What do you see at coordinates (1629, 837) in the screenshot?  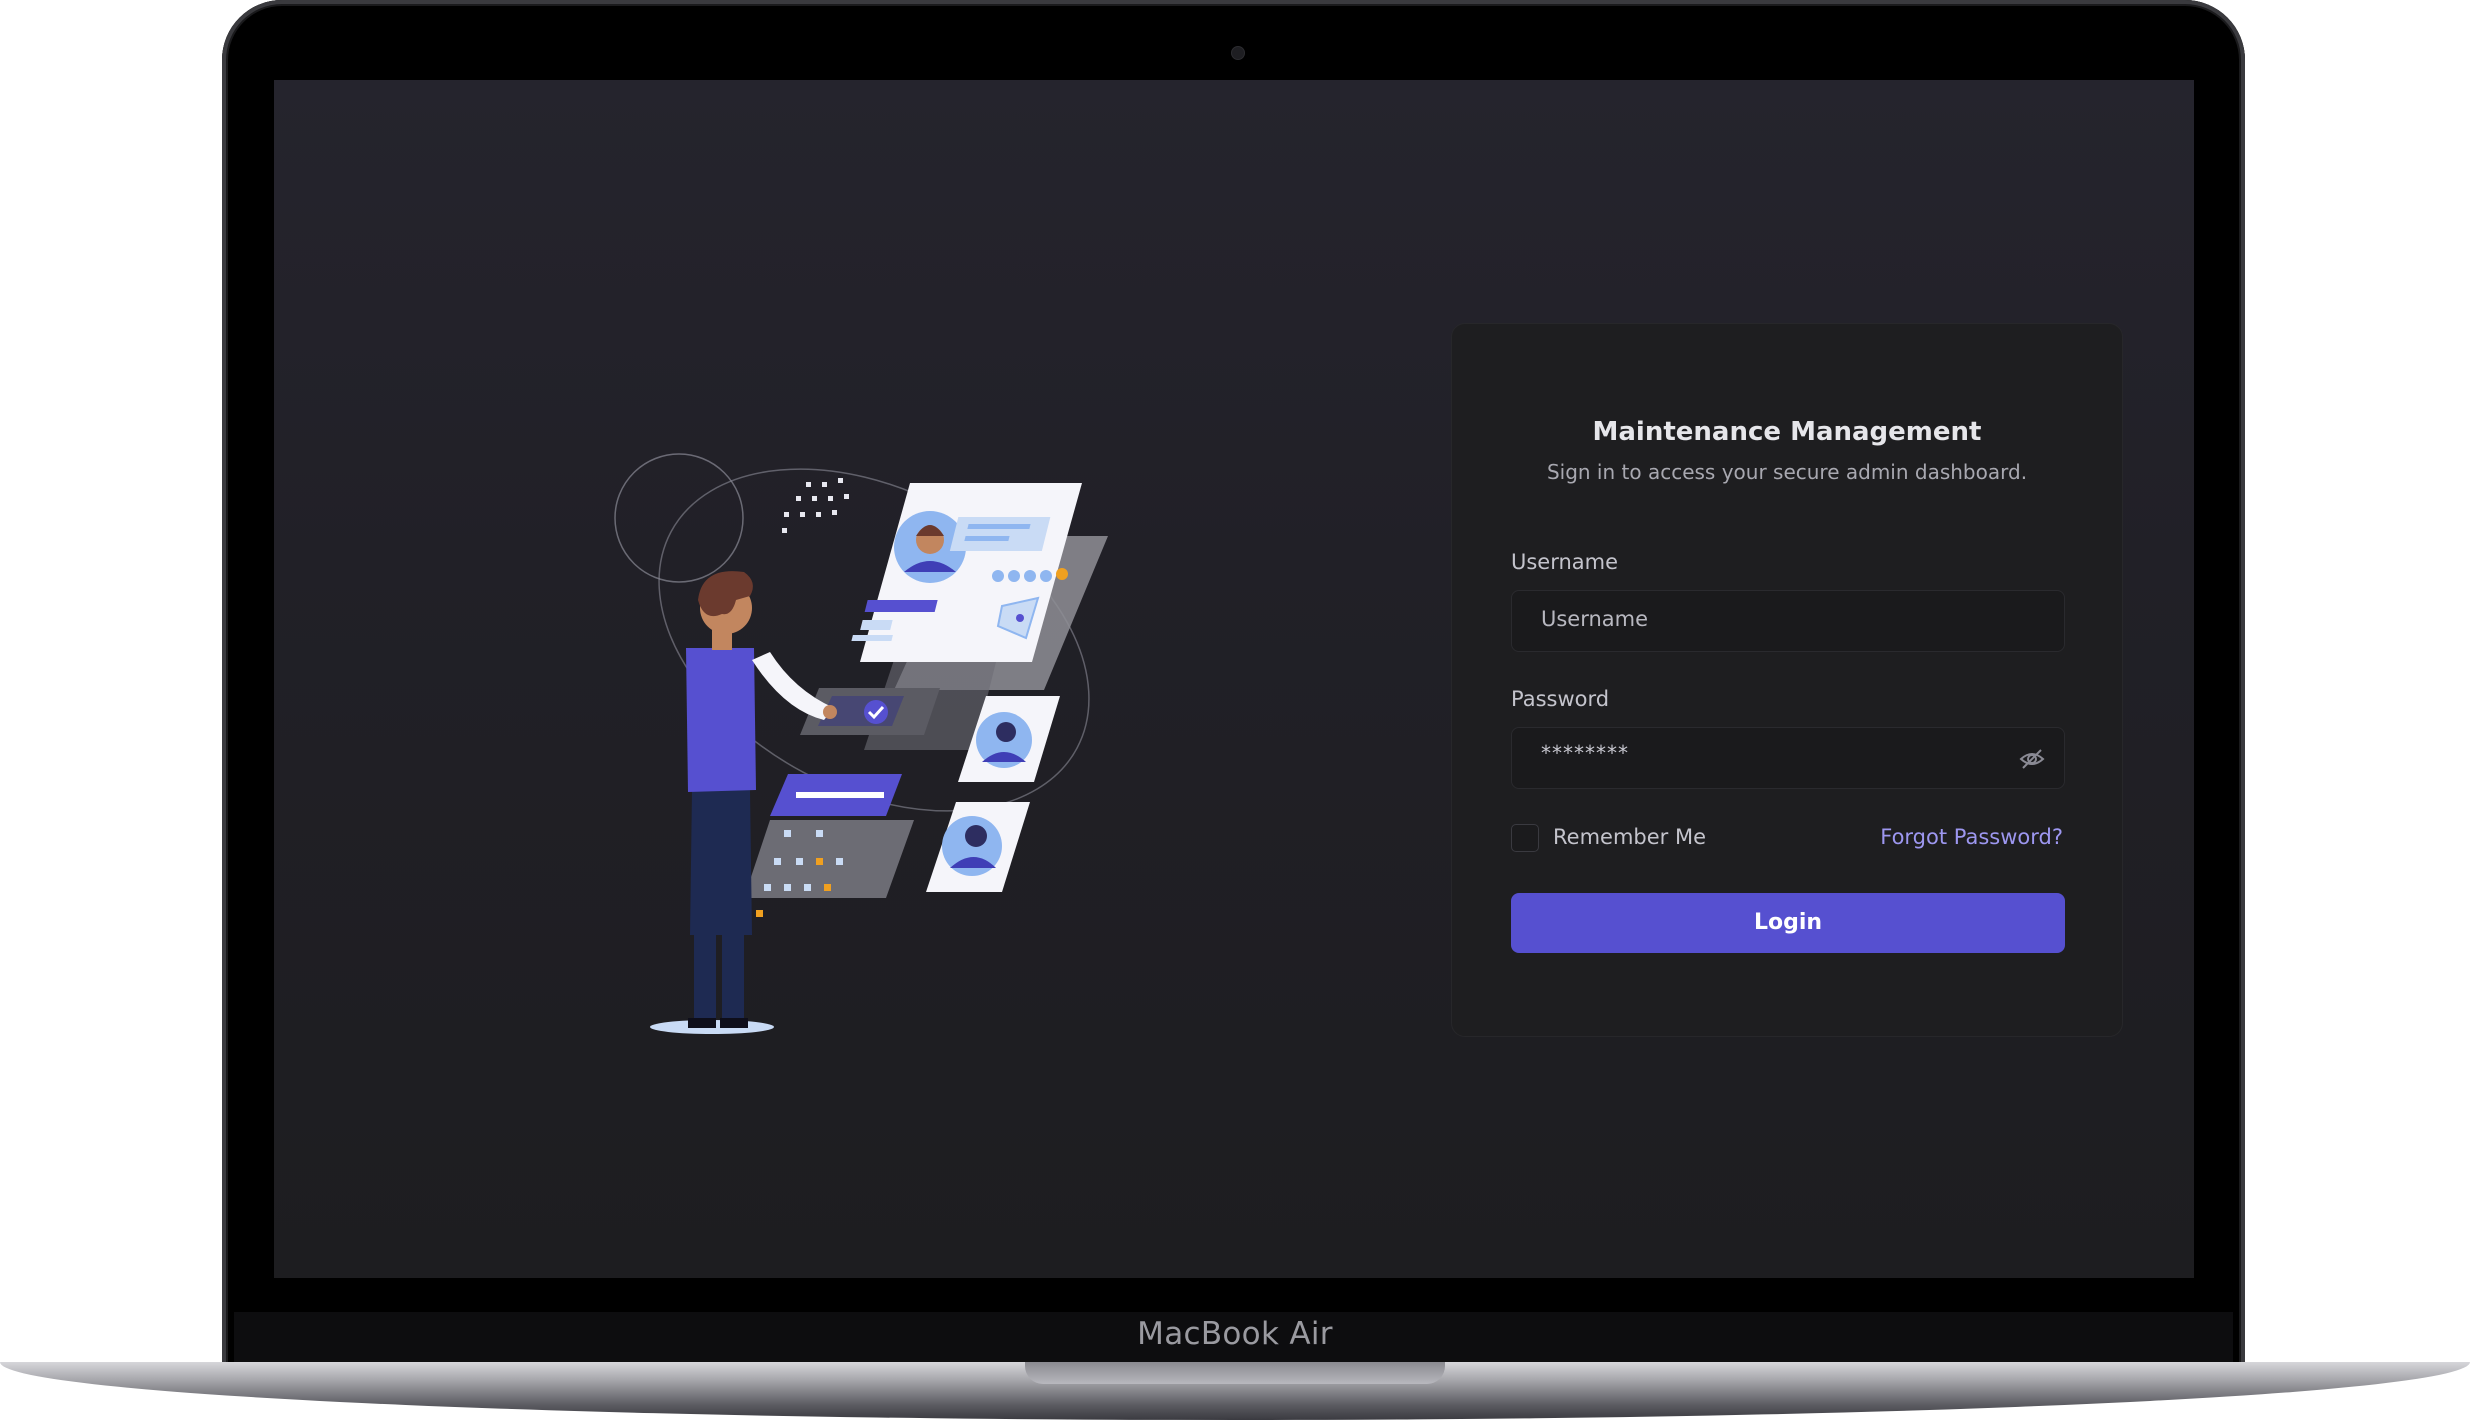 I see `remember-me-label: Remember Me` at bounding box center [1629, 837].